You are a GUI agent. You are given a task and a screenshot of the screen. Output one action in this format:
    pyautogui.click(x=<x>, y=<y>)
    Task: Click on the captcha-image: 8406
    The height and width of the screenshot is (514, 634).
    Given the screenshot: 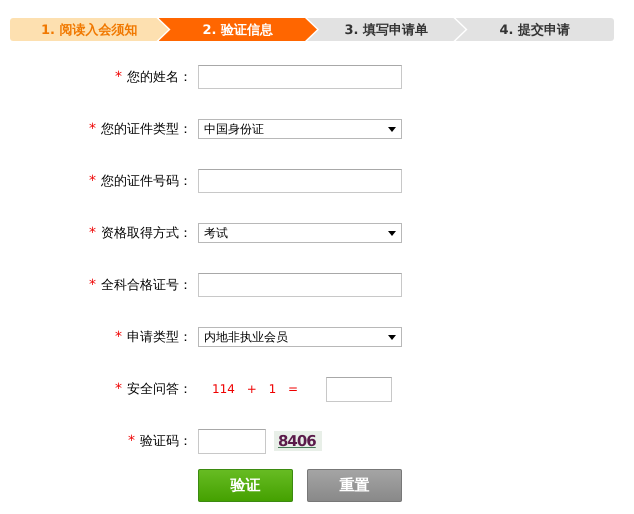 What is the action you would take?
    pyautogui.click(x=298, y=441)
    